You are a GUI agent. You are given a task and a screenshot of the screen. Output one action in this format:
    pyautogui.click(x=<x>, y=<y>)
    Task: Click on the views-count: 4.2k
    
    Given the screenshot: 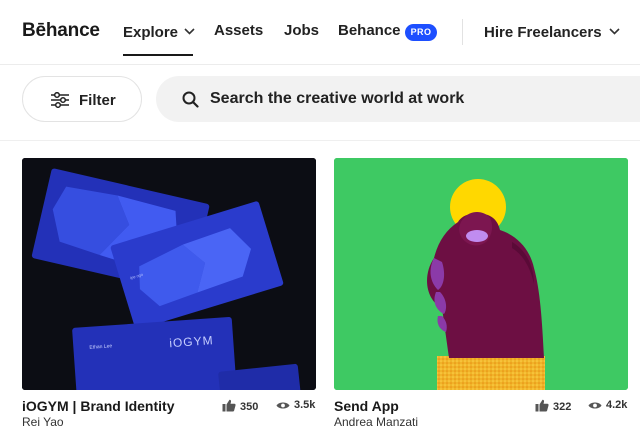 What is the action you would take?
    pyautogui.click(x=607, y=405)
    